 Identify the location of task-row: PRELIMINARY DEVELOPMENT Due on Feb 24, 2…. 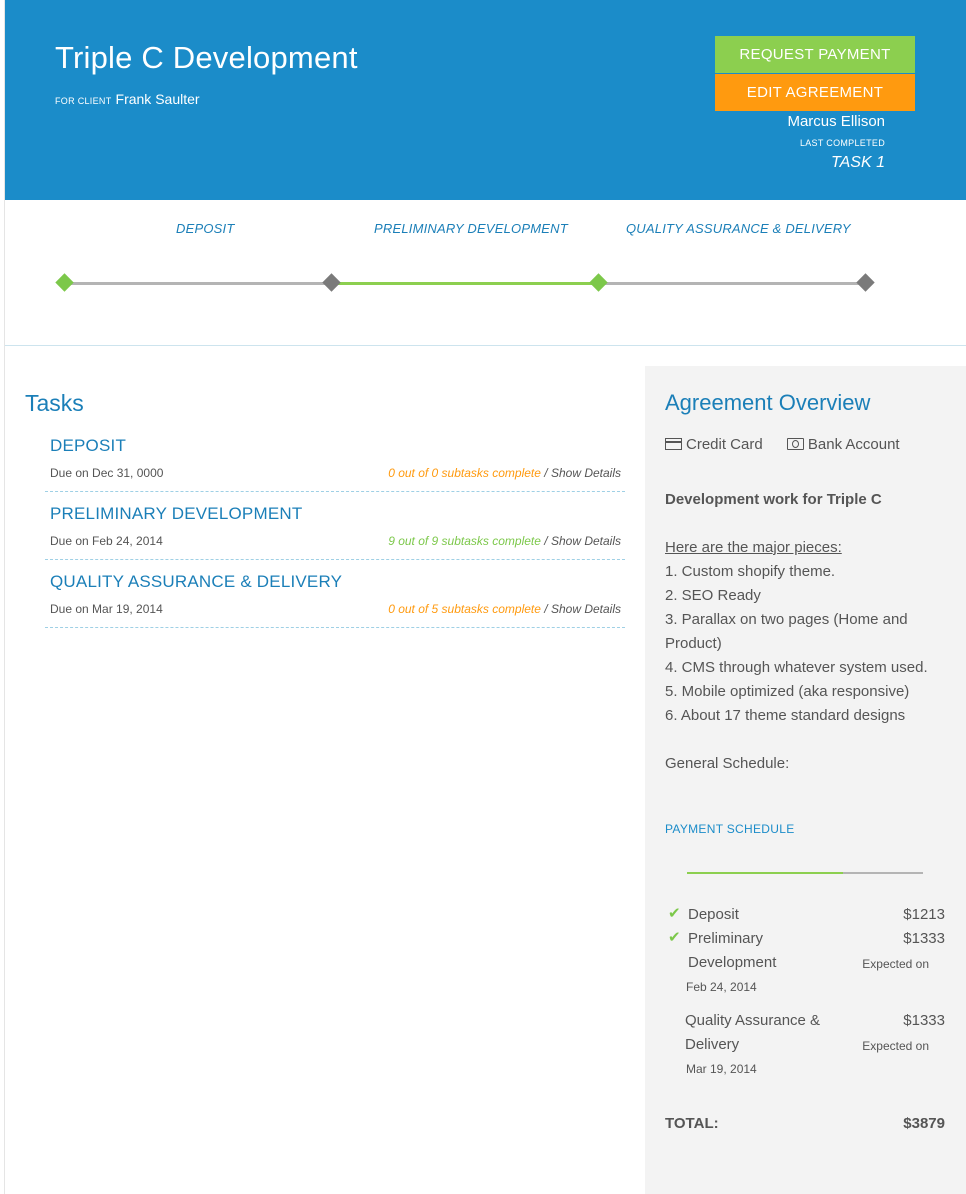
(335, 532).